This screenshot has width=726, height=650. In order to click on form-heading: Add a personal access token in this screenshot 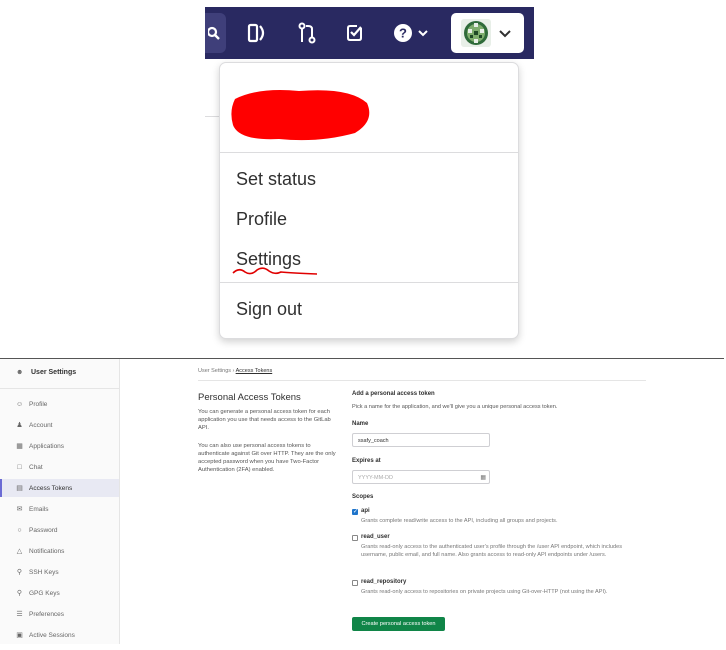, I will do `click(393, 394)`.